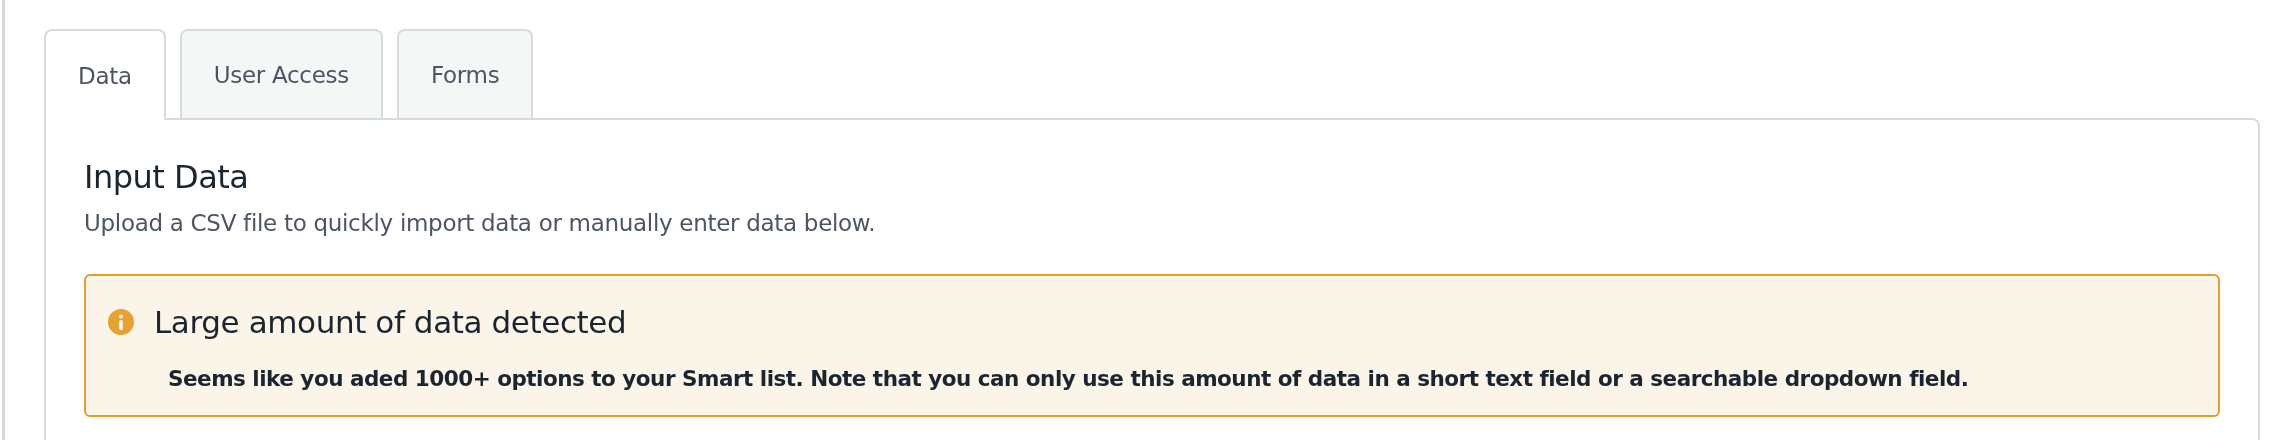 This screenshot has height=440, width=2296. What do you see at coordinates (1069, 378) in the screenshot?
I see `alert-message: Seems like you aded 1000+ options to your Smart list. Note that you can only use this amount of data in a short text field or a searchable dropdown field.` at bounding box center [1069, 378].